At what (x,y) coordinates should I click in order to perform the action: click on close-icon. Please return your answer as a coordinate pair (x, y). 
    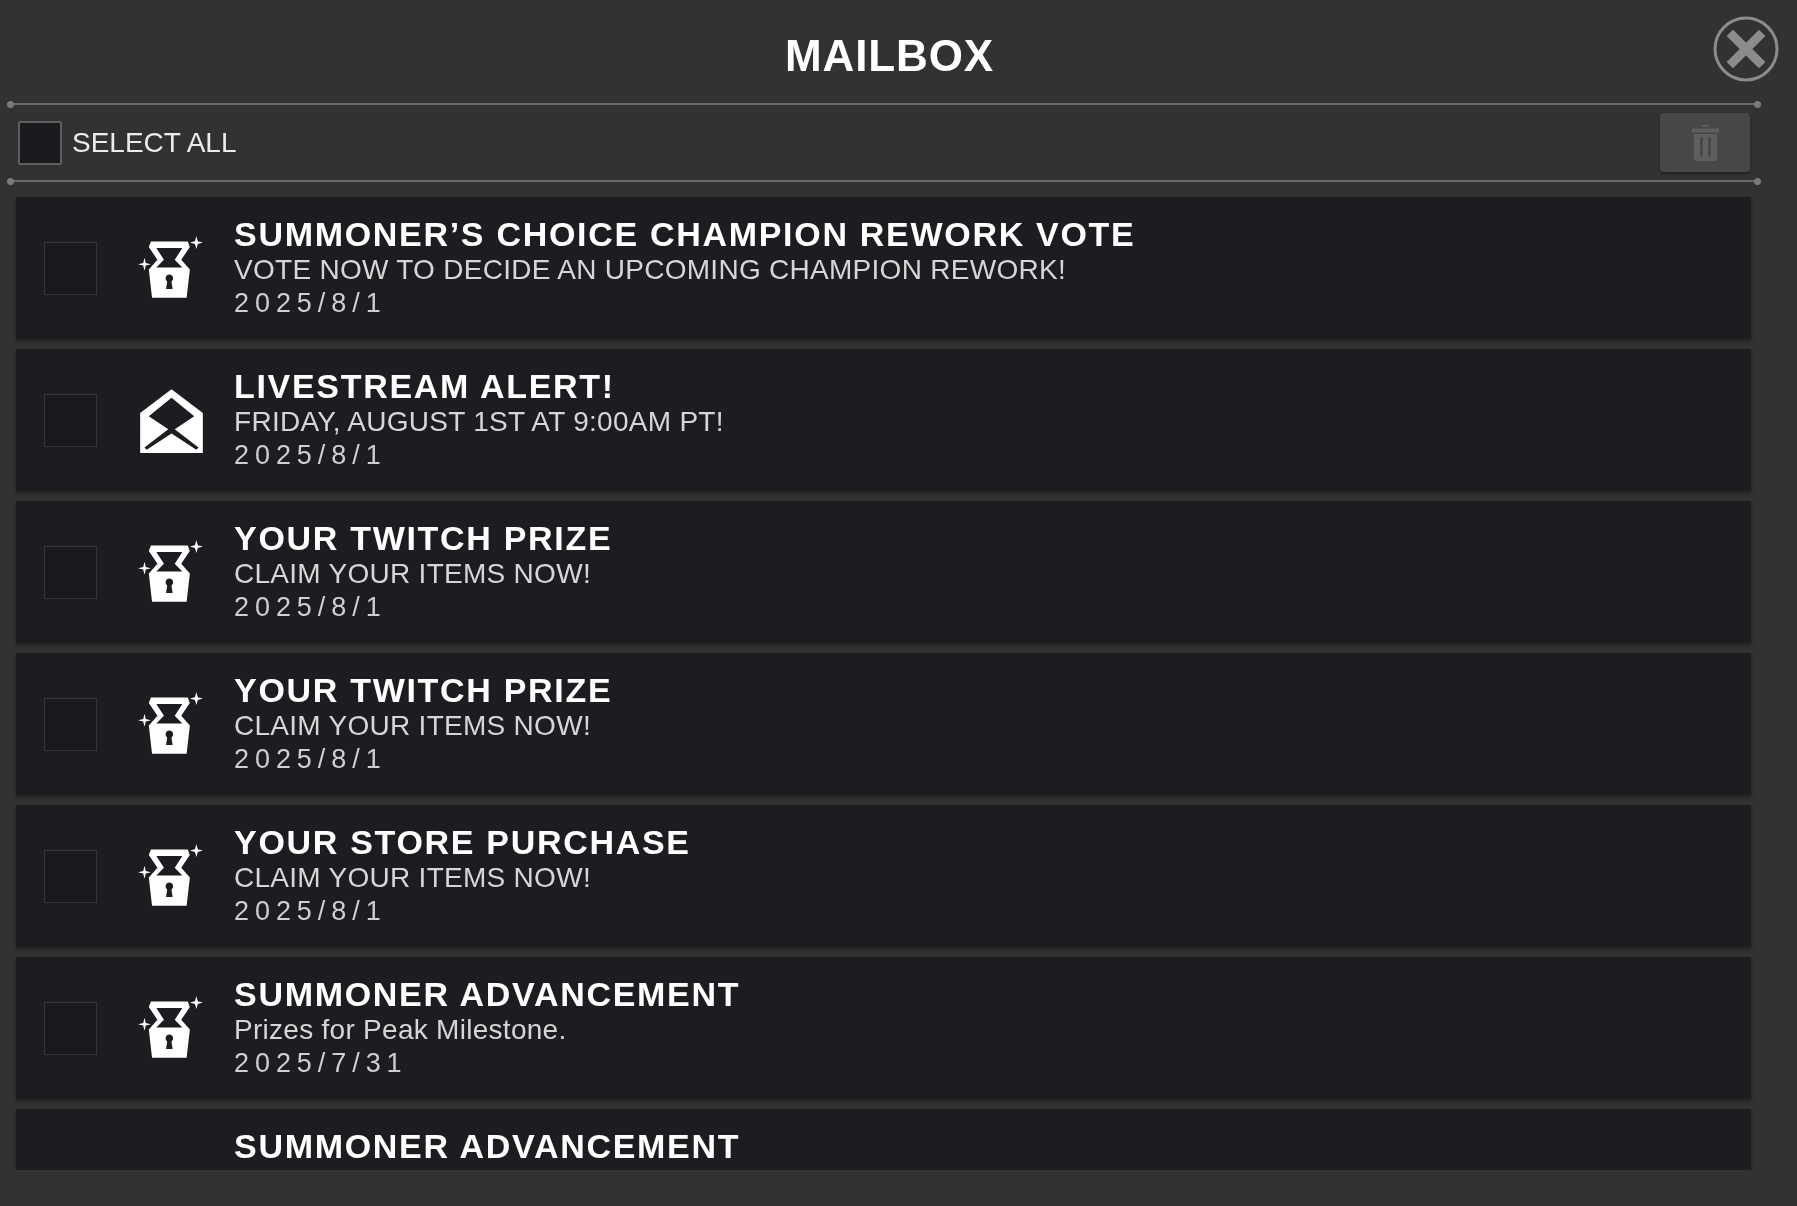
    Looking at the image, I should click on (1746, 49).